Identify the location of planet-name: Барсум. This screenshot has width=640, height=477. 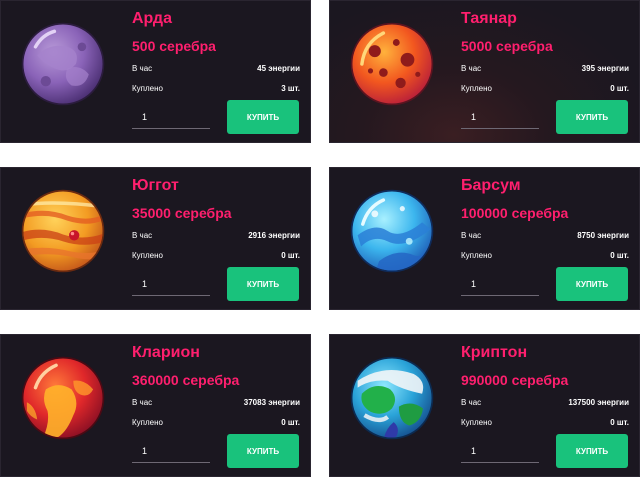
(491, 185).